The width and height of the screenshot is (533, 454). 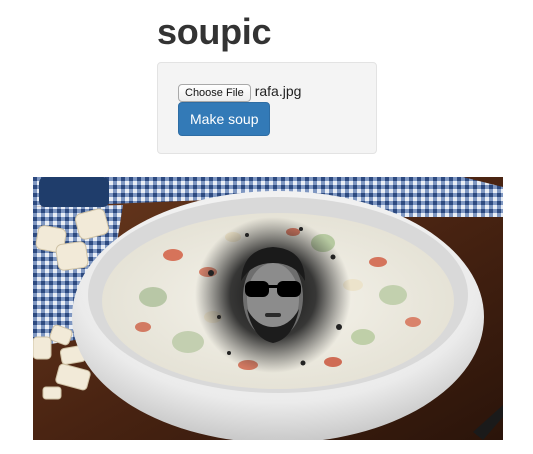 I want to click on file-input-row: Choose File rafa.jpg, so click(x=239, y=93).